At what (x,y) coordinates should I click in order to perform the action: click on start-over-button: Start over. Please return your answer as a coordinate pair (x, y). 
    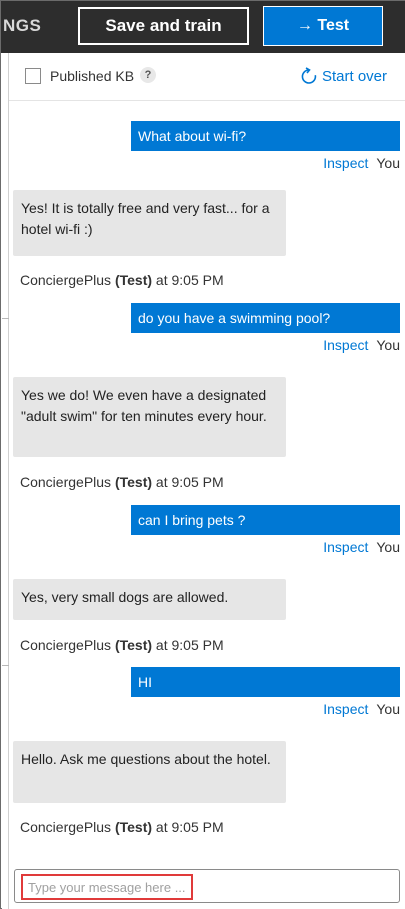
    Looking at the image, I should click on (344, 76).